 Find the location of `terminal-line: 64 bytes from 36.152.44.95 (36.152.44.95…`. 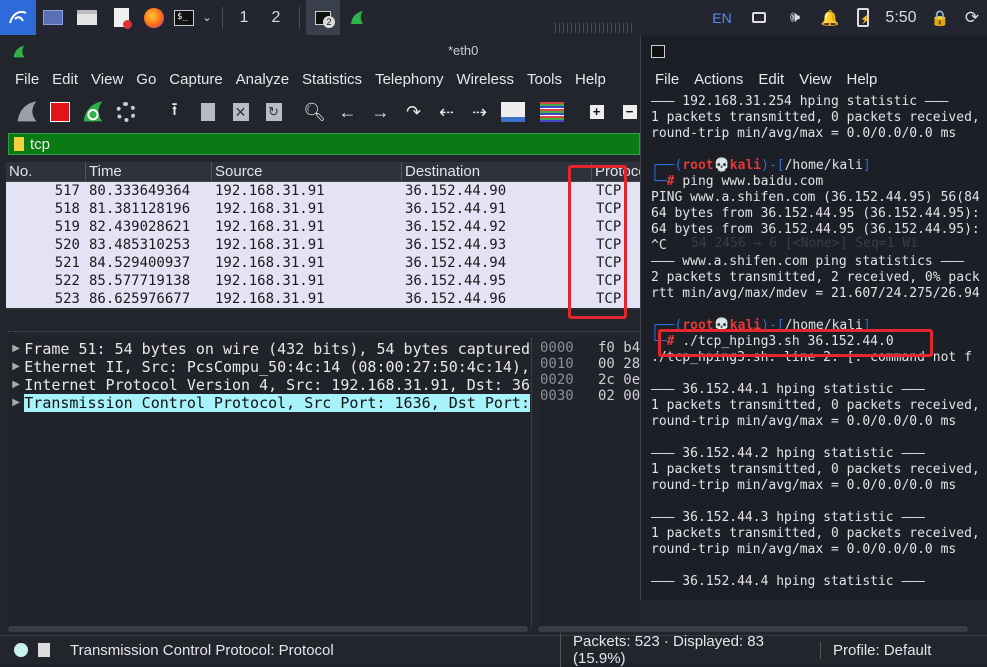

terminal-line: 64 bytes from 36.152.44.95 (36.152.44.95… is located at coordinates (815, 213).